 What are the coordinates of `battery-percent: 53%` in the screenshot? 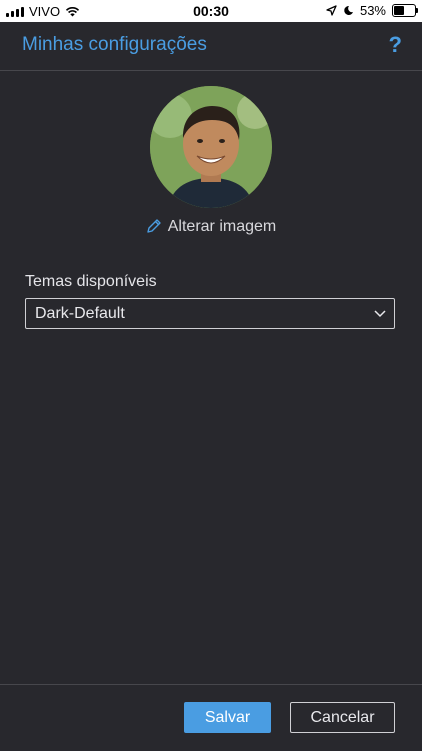 It's located at (372, 10).